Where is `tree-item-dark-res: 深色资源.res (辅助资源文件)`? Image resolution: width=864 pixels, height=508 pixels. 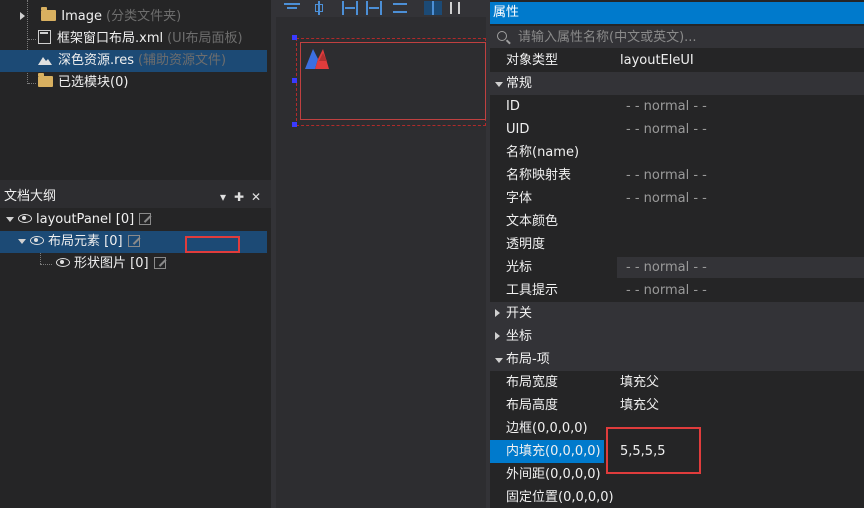
tree-item-dark-res: 深色资源.res (辅助资源文件) is located at coordinates (133, 61).